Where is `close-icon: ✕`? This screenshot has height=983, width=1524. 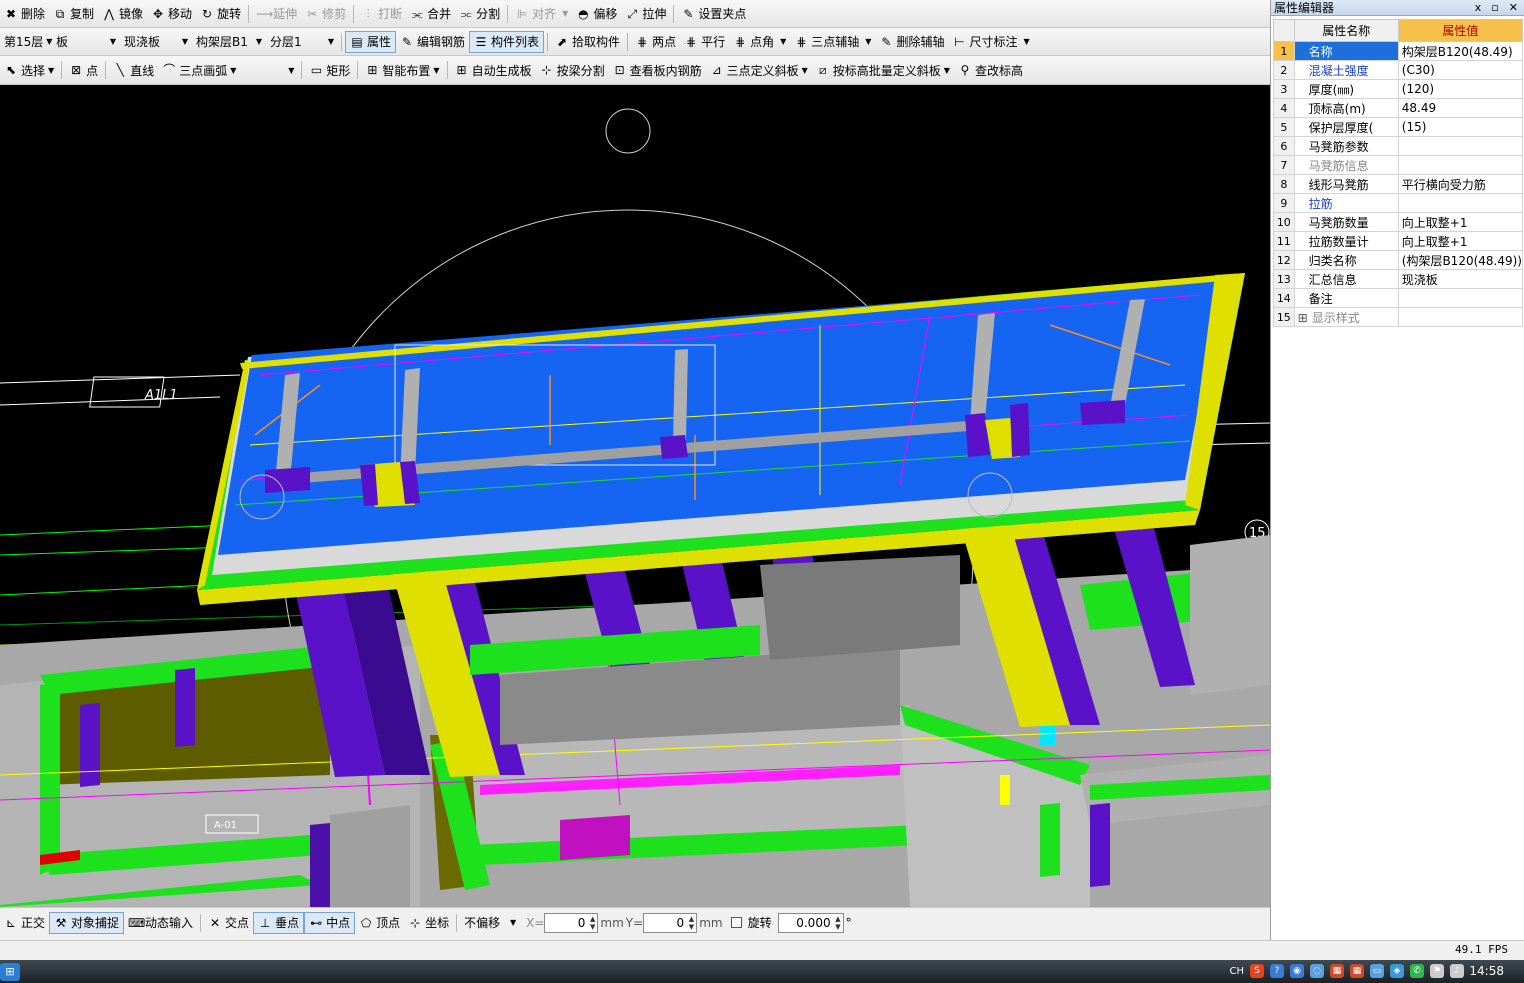 close-icon: ✕ is located at coordinates (1513, 7).